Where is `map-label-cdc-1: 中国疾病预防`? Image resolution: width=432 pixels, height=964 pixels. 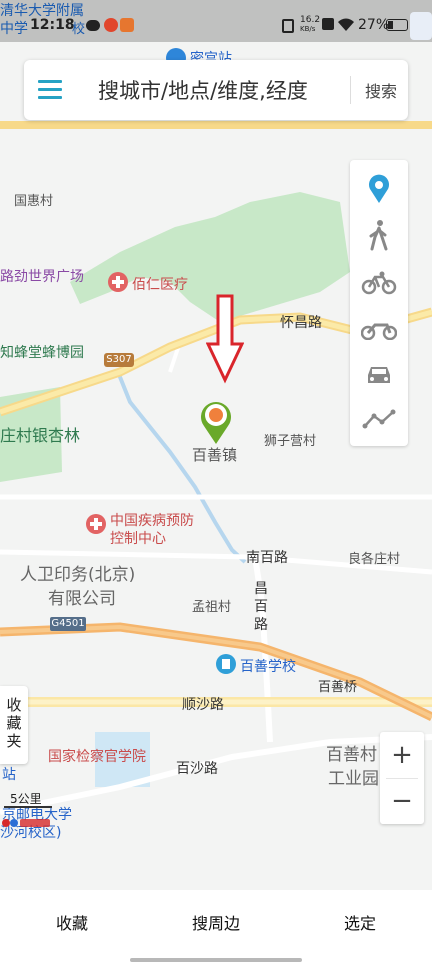 map-label-cdc-1: 中国疾病预防 is located at coordinates (152, 520).